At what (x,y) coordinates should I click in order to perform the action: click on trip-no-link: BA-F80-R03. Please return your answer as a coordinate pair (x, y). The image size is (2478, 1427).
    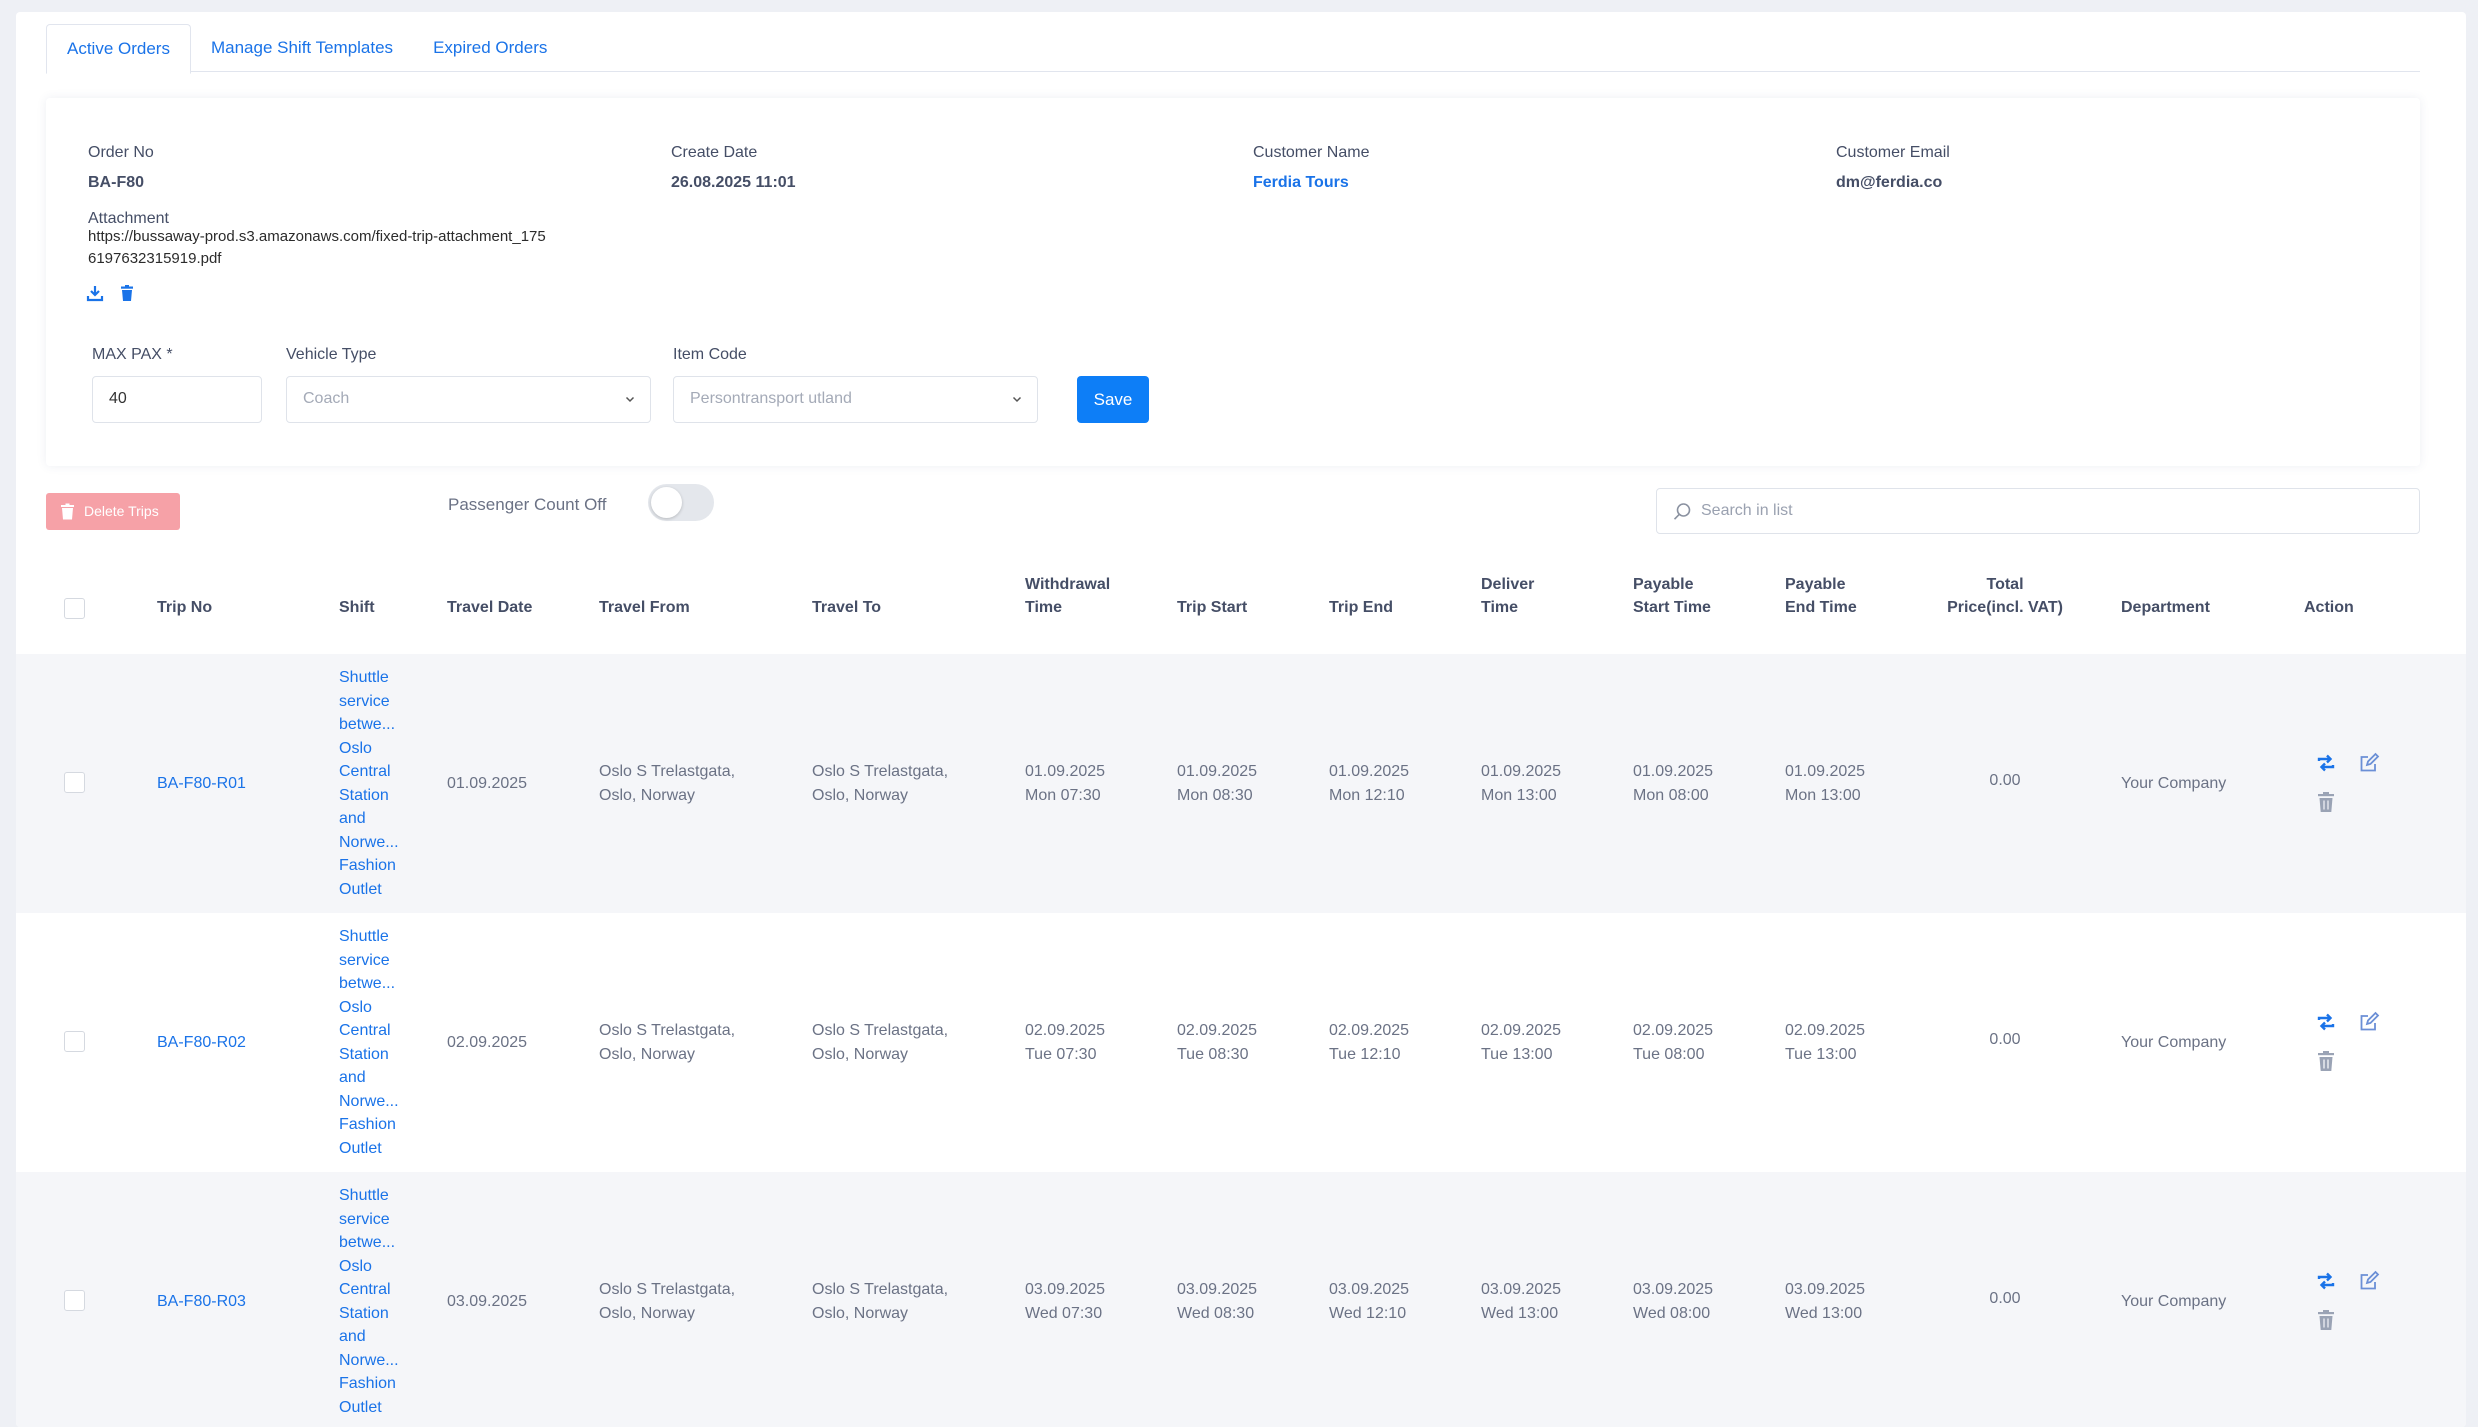
    Looking at the image, I should click on (201, 1302).